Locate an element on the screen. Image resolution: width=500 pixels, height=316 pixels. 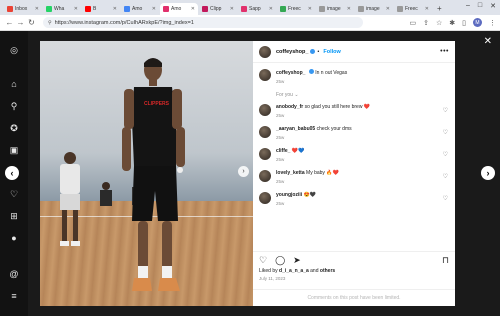
comments-limited-notice: Comments on this post have been limited. is located at coordinates (354, 297).